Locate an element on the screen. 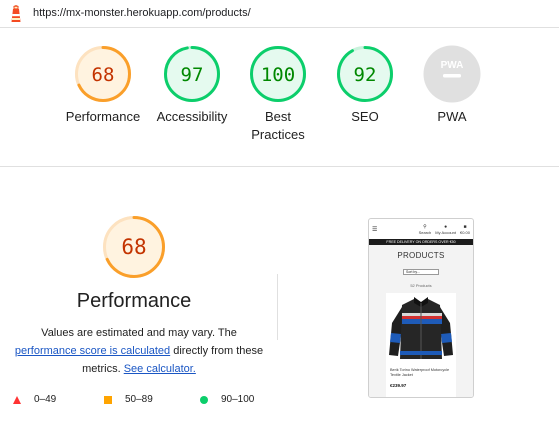 This screenshot has width=559, height=430. jacket-image is located at coordinates (421, 328).